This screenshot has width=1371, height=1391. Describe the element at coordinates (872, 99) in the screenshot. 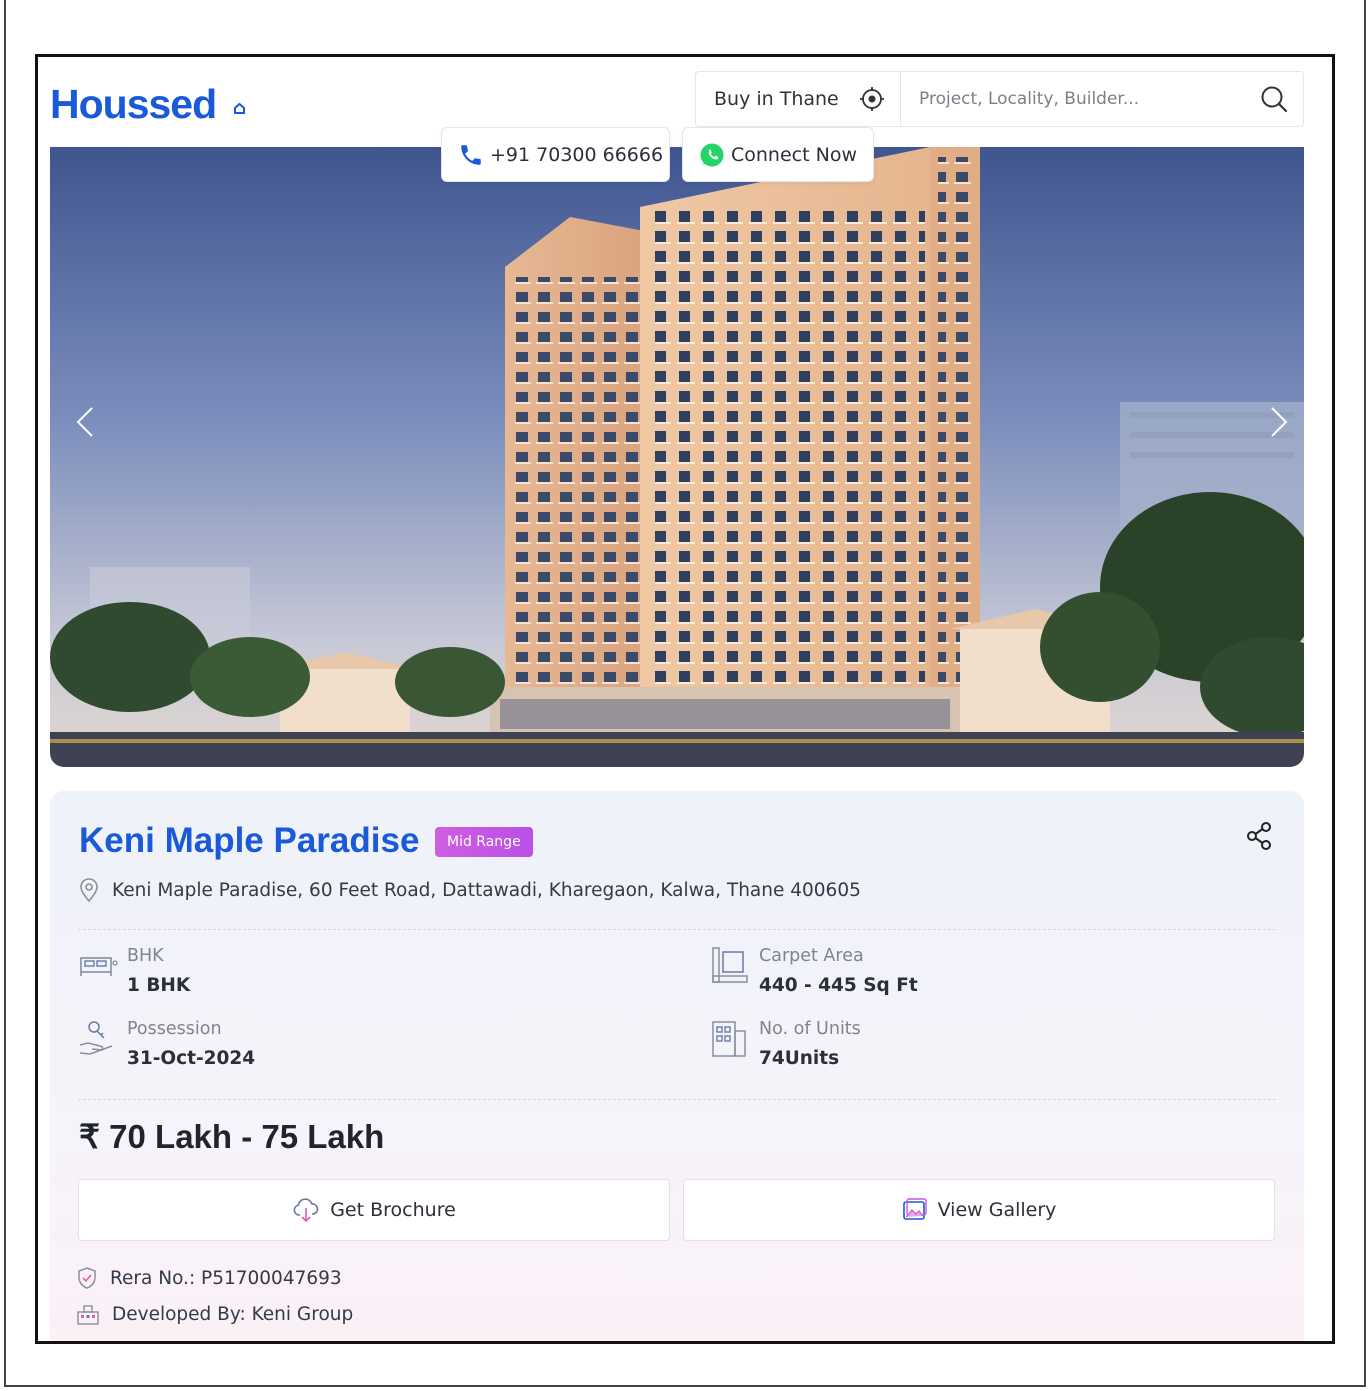

I see `locate-icon` at that location.